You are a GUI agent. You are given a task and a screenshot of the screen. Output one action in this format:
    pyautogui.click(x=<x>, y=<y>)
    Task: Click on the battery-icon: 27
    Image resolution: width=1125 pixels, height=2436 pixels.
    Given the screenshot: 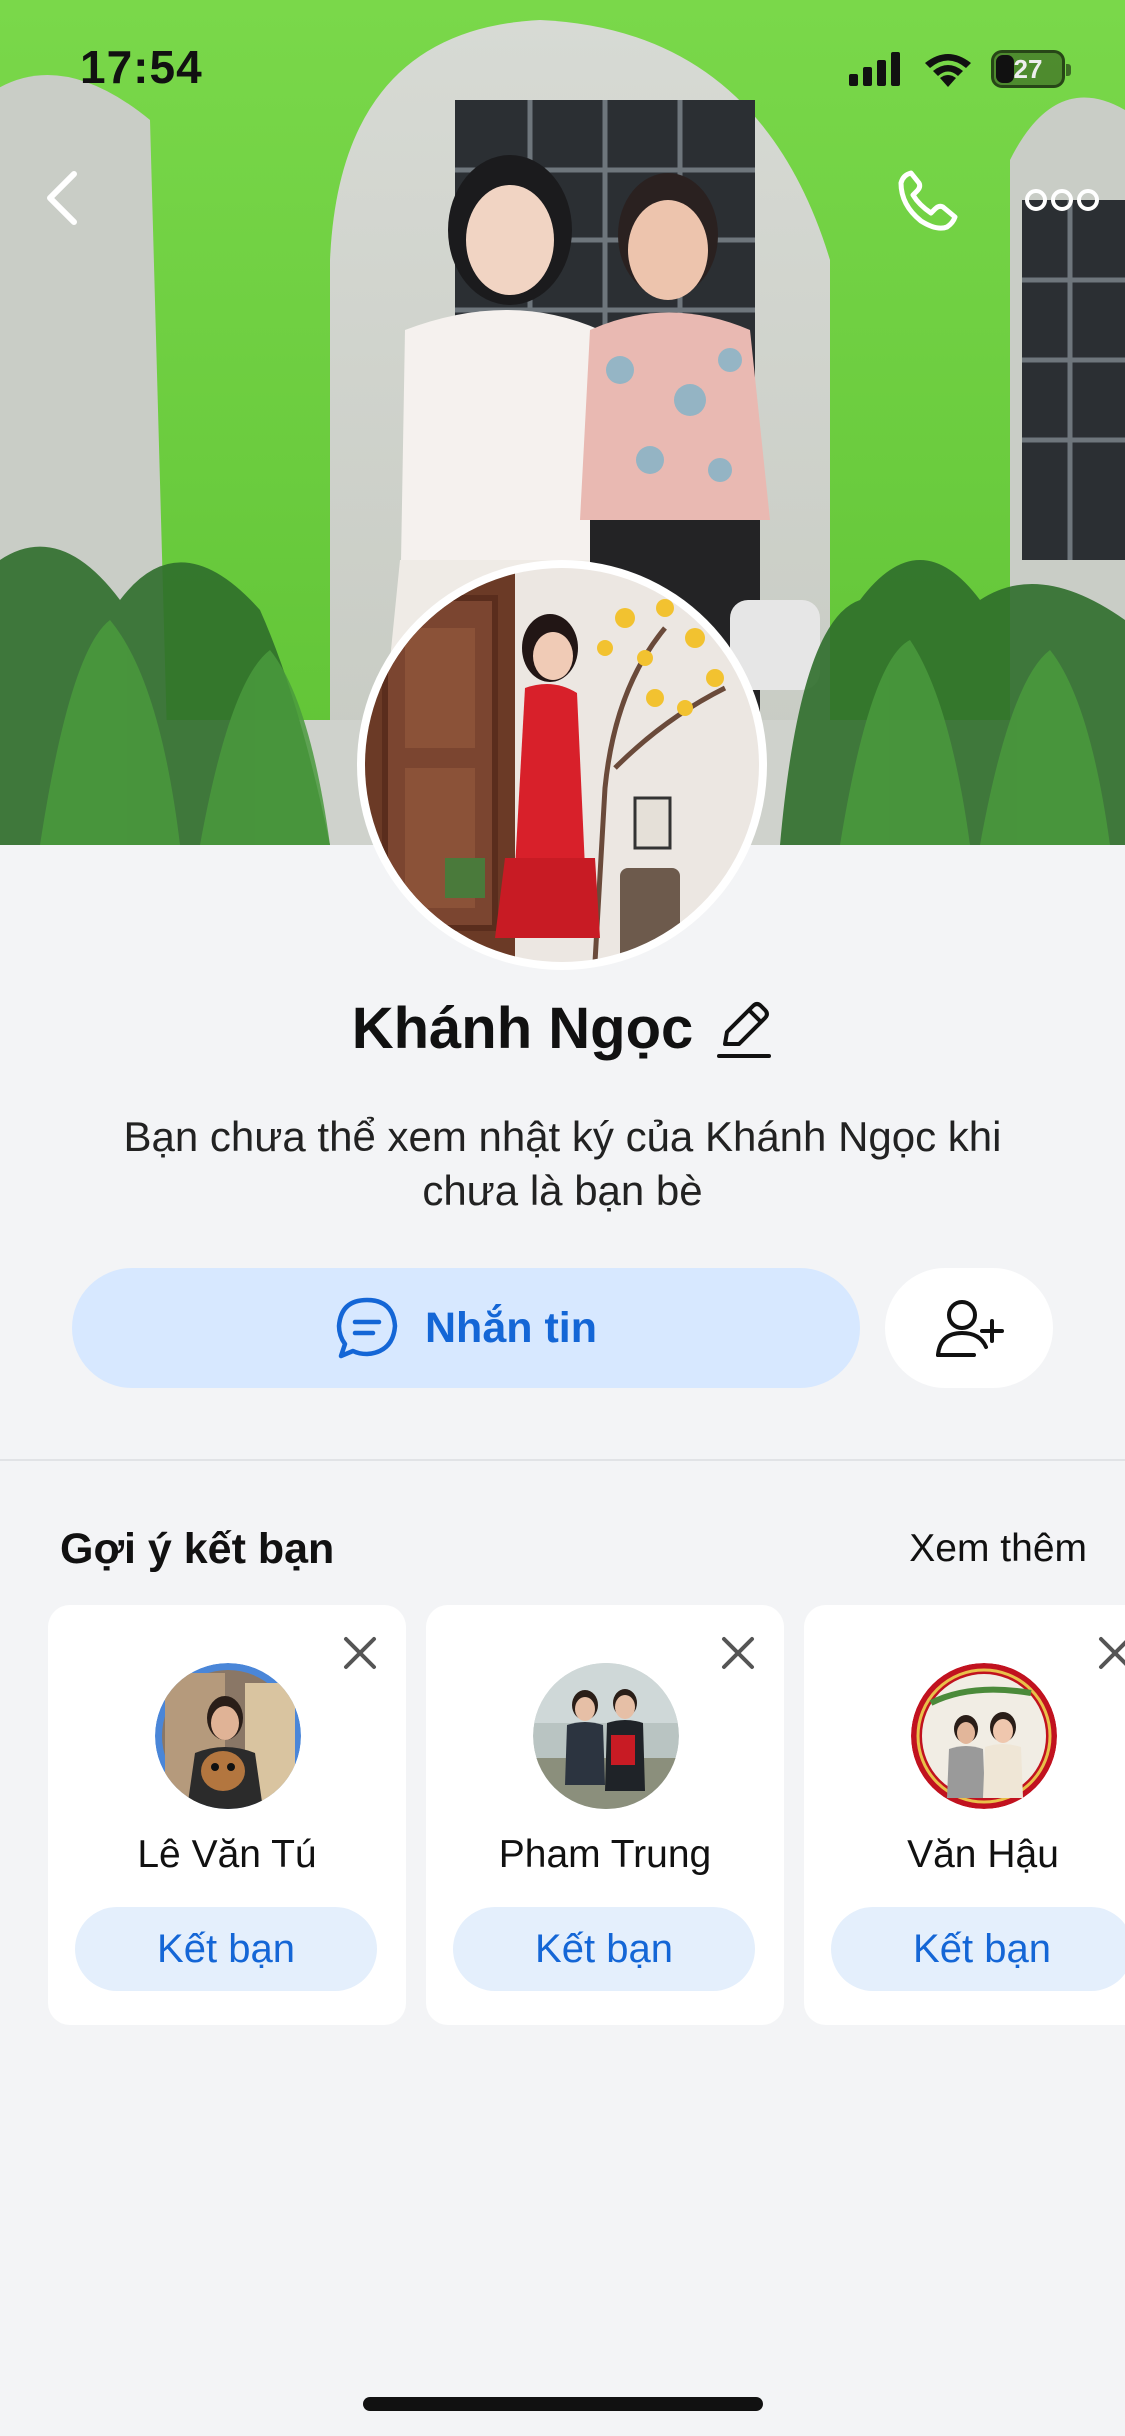 What is the action you would take?
    pyautogui.click(x=1031, y=69)
    